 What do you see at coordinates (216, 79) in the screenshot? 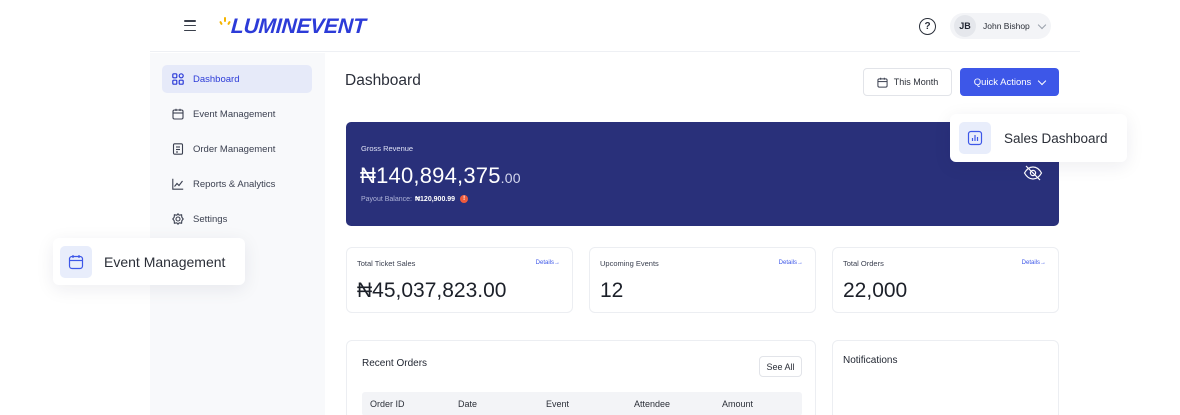
I see `sidebar-item-label: Dashboard` at bounding box center [216, 79].